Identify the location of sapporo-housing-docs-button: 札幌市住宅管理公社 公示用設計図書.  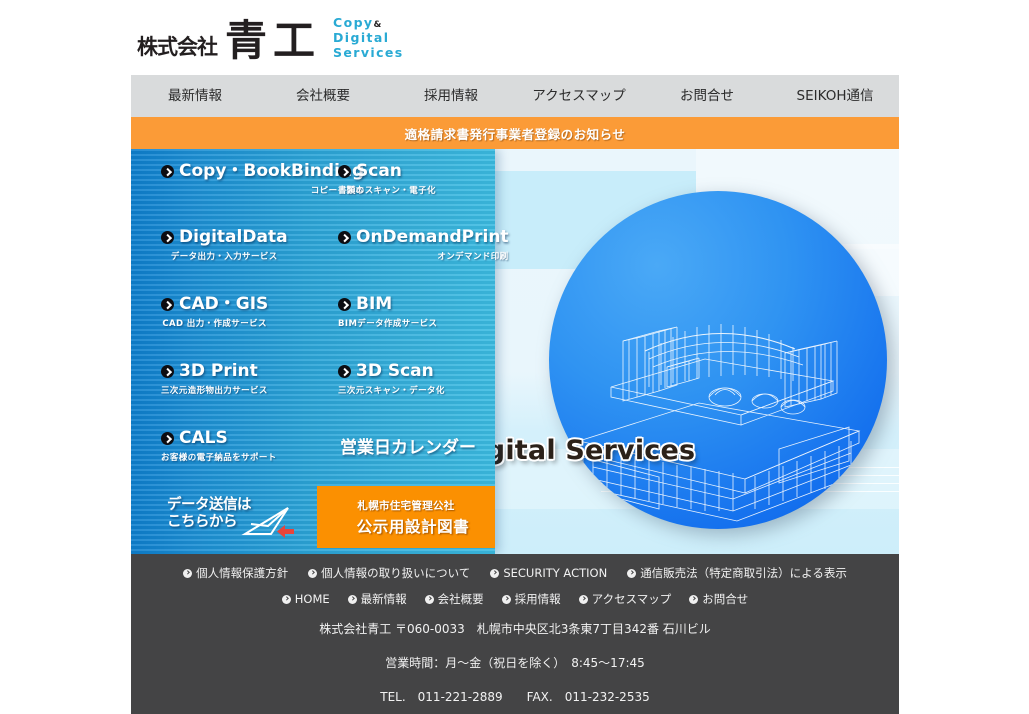
(406, 517).